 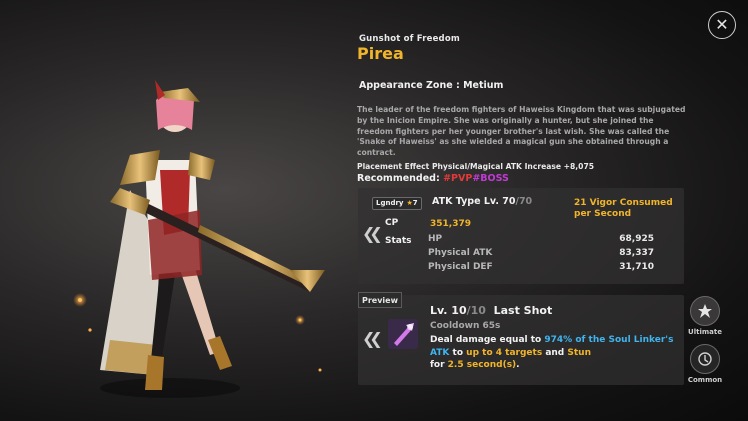 I want to click on skill-desc-text: for, so click(x=439, y=365).